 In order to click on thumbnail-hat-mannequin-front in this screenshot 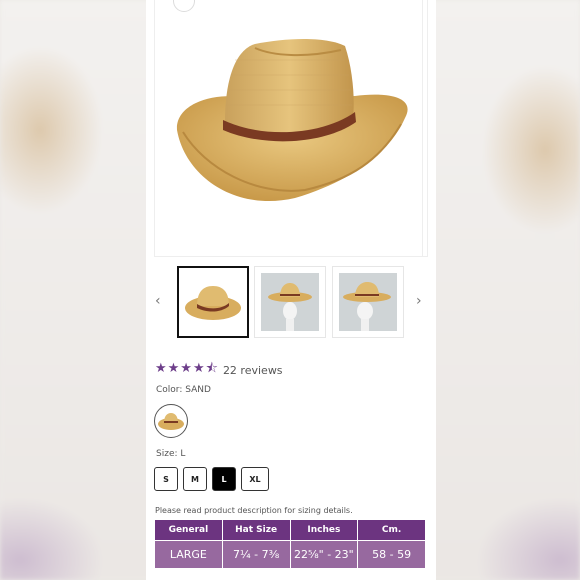, I will do `click(290, 302)`.